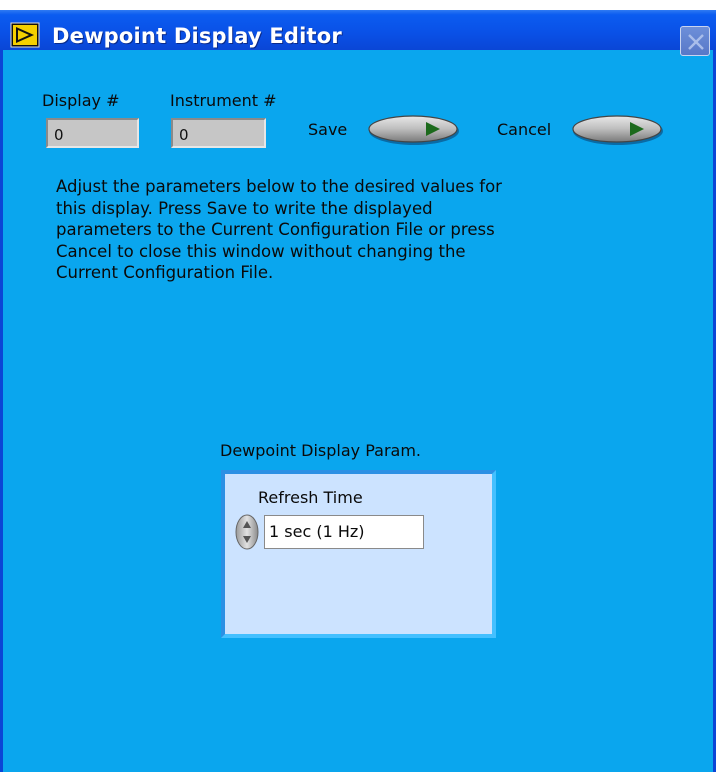  Describe the element at coordinates (328, 129) in the screenshot. I see `save-label: Save` at that location.